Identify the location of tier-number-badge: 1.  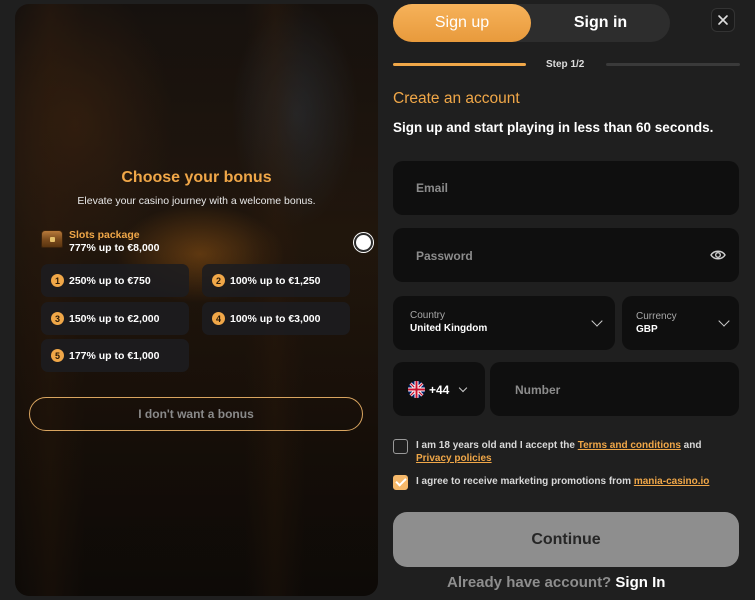
(57, 280).